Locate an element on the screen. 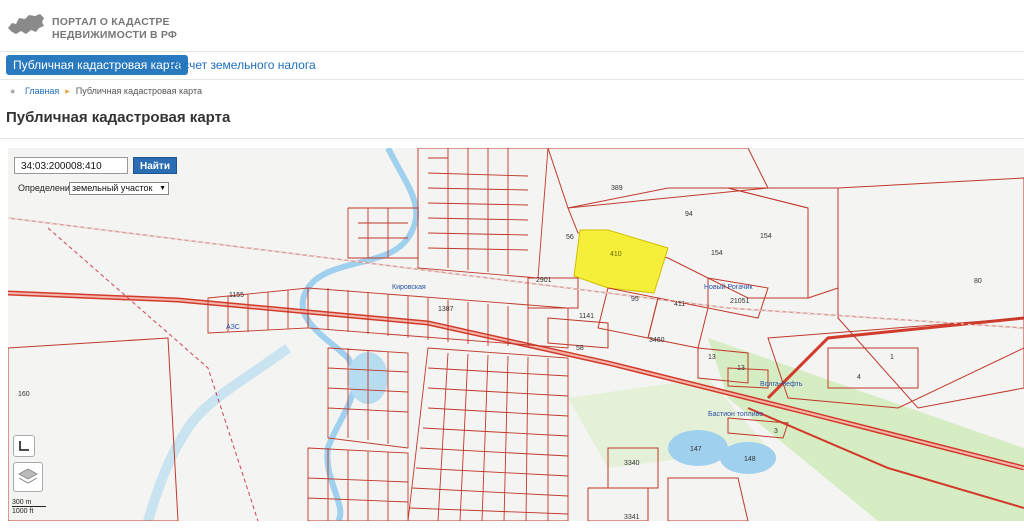 The height and width of the screenshot is (528, 1024). cadastral-number-input: 34:03:200008:410 is located at coordinates (71, 165).